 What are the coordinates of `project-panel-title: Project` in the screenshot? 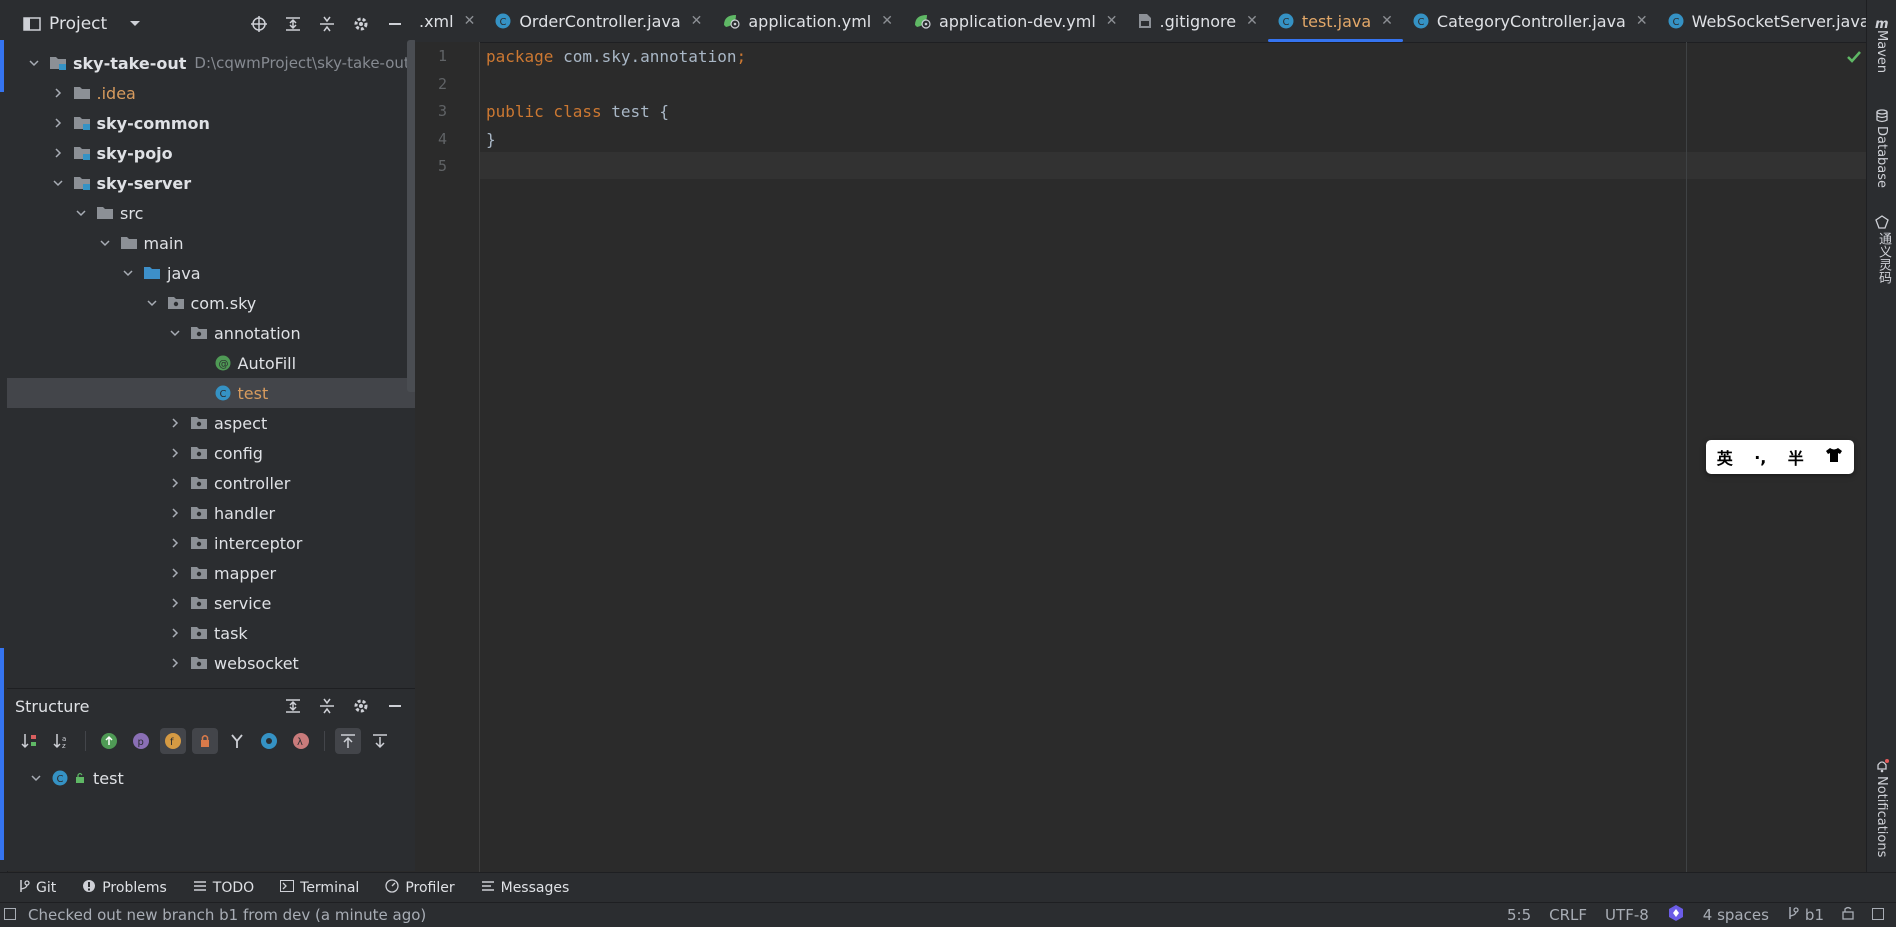 It's located at (78, 24).